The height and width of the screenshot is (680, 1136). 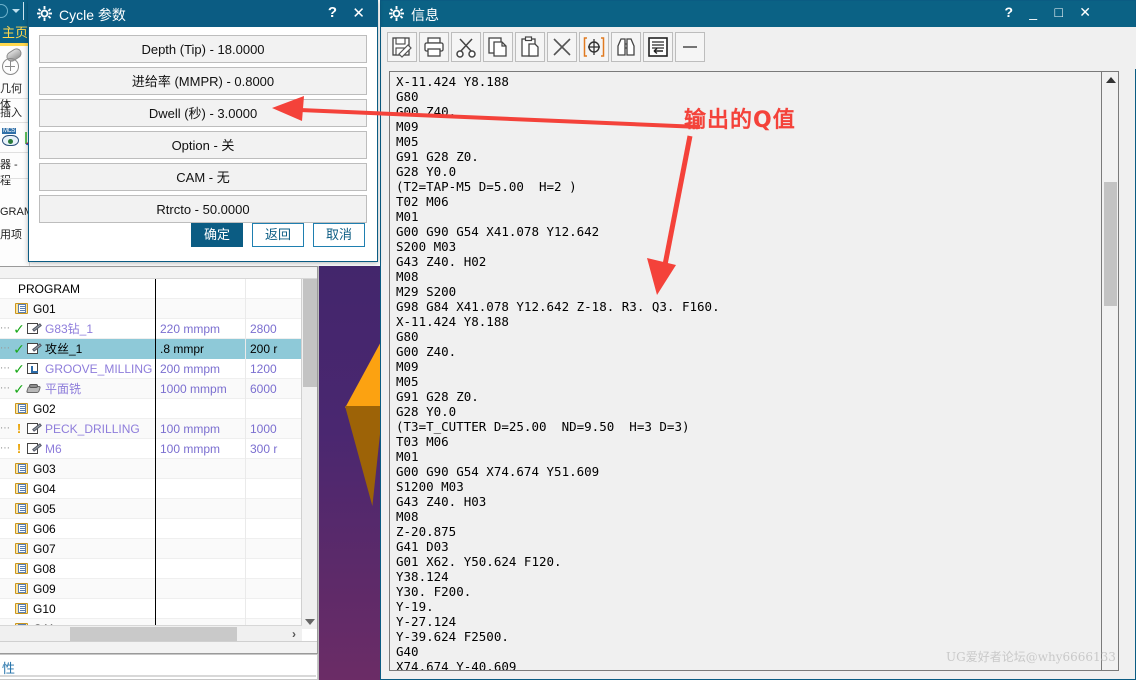 I want to click on tree-cell-name: G02, so click(x=78, y=408).